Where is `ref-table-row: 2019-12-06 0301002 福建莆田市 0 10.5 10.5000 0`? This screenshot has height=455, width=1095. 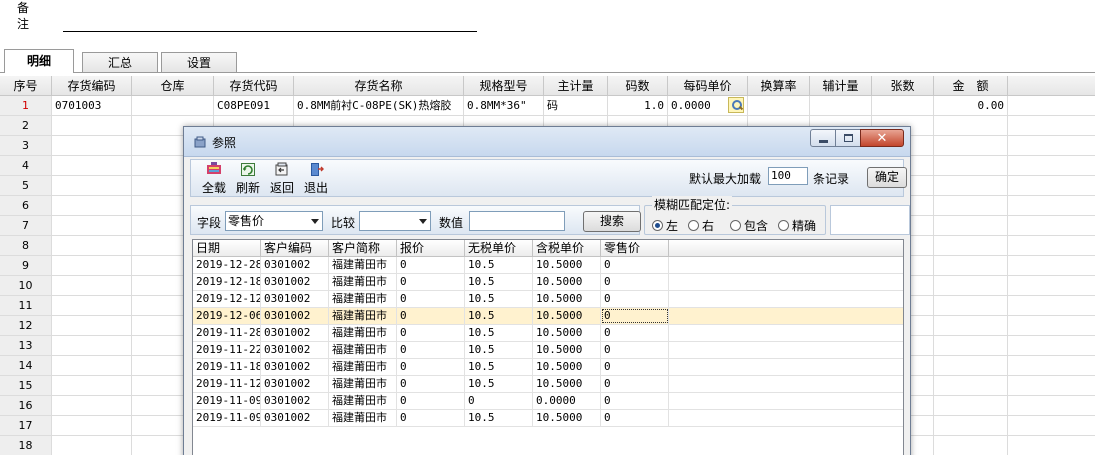
ref-table-row: 2019-12-06 0301002 福建莆田市 0 10.5 10.5000 0 is located at coordinates (548, 316).